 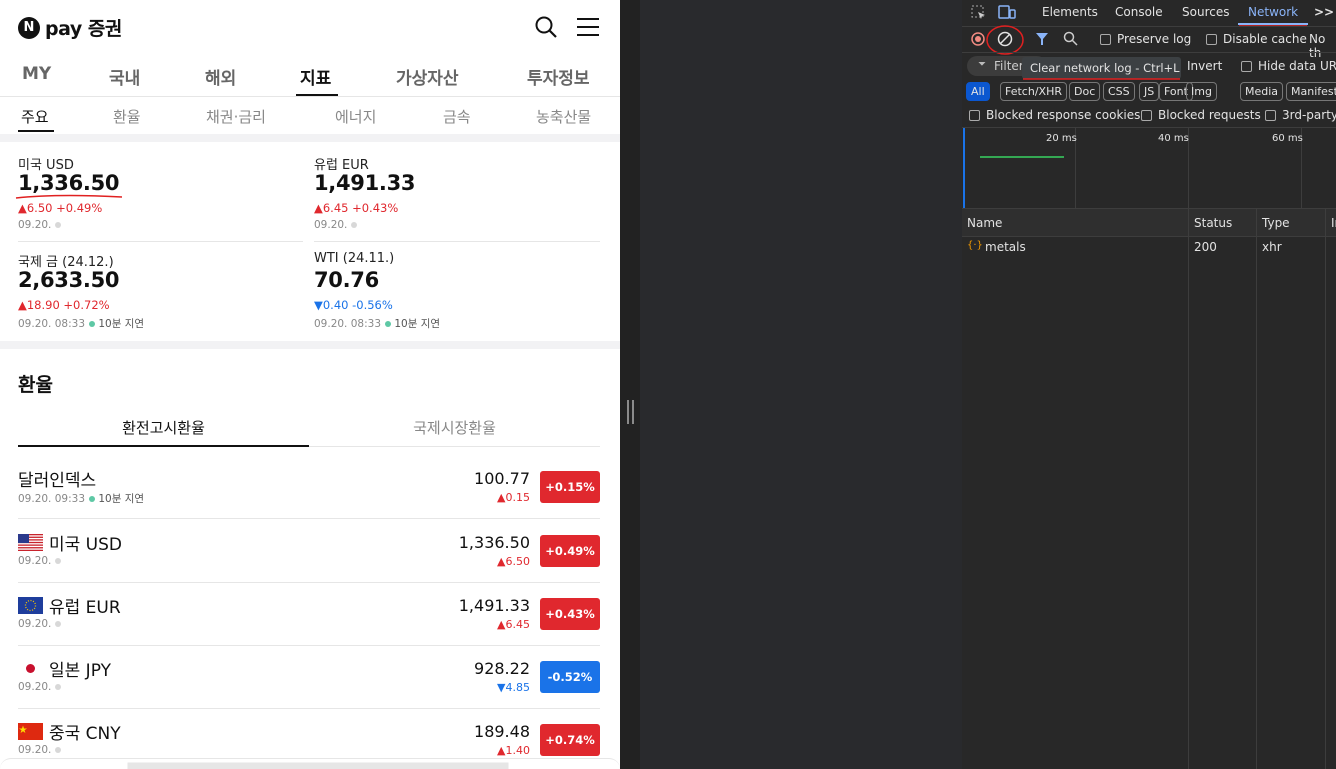 What do you see at coordinates (1119, 91) in the screenshot?
I see `filter-chip: CSS` at bounding box center [1119, 91].